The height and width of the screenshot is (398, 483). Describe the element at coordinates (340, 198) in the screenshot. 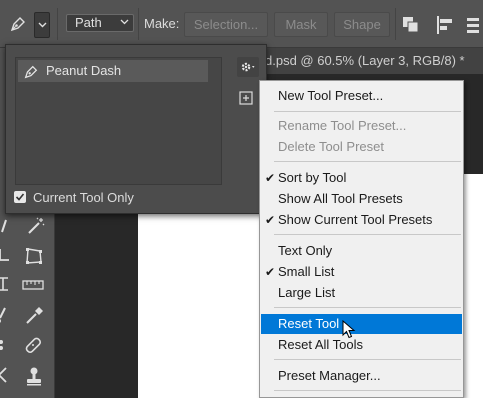

I see `menu-item-label: Show All Tool Presets` at that location.